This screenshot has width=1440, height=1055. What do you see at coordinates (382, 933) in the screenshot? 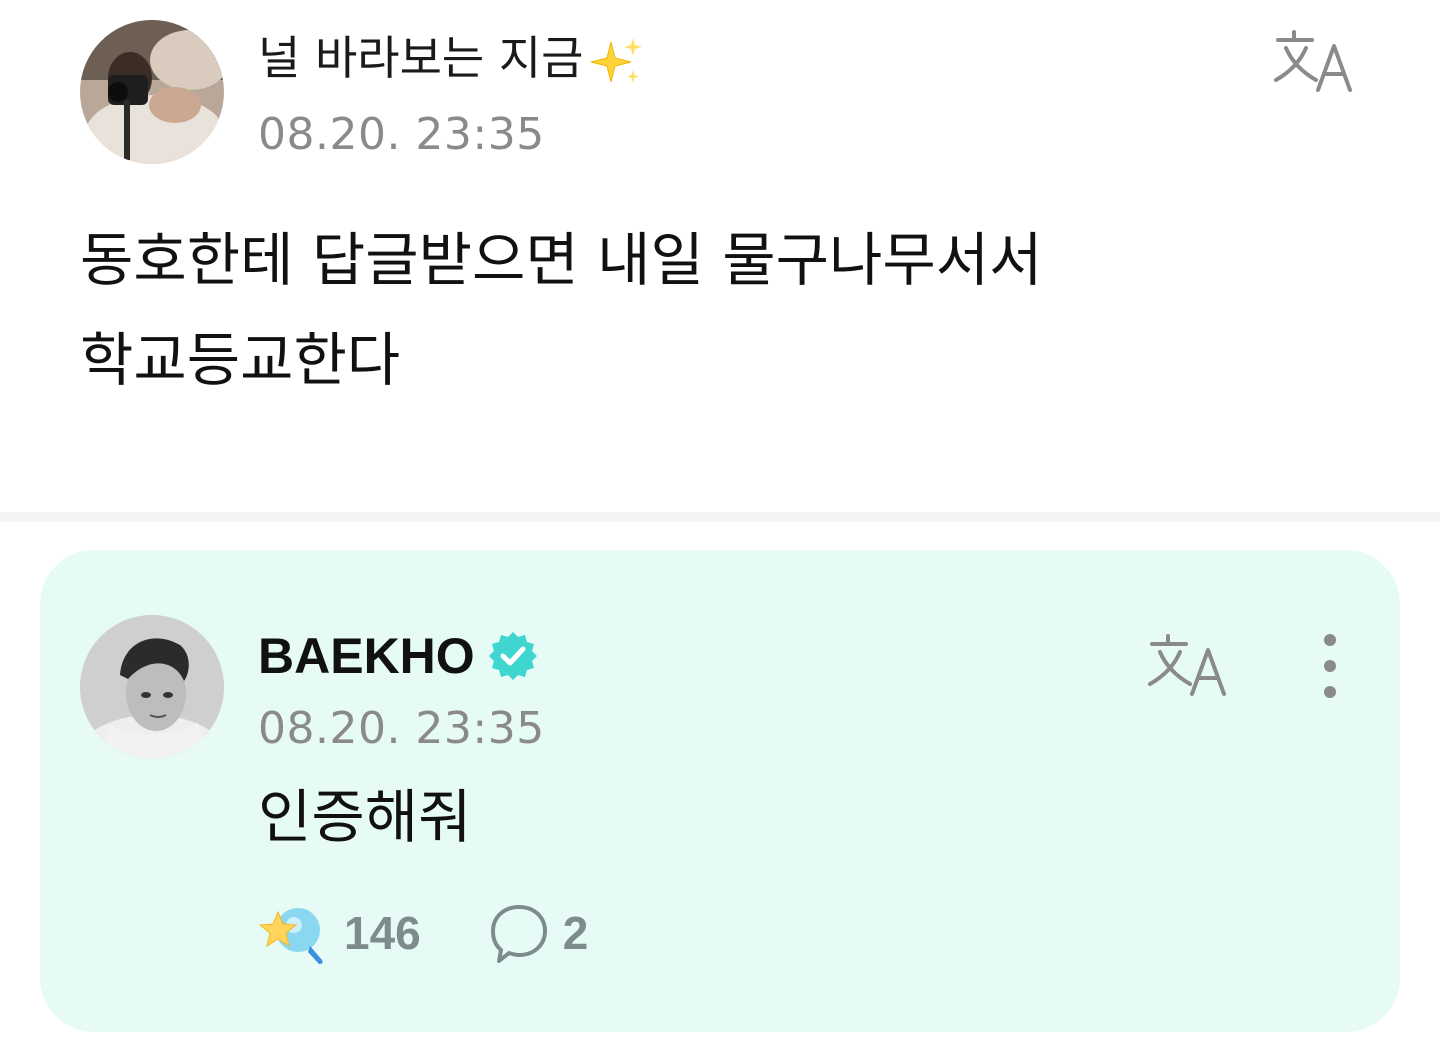
I see `like-count: 146` at bounding box center [382, 933].